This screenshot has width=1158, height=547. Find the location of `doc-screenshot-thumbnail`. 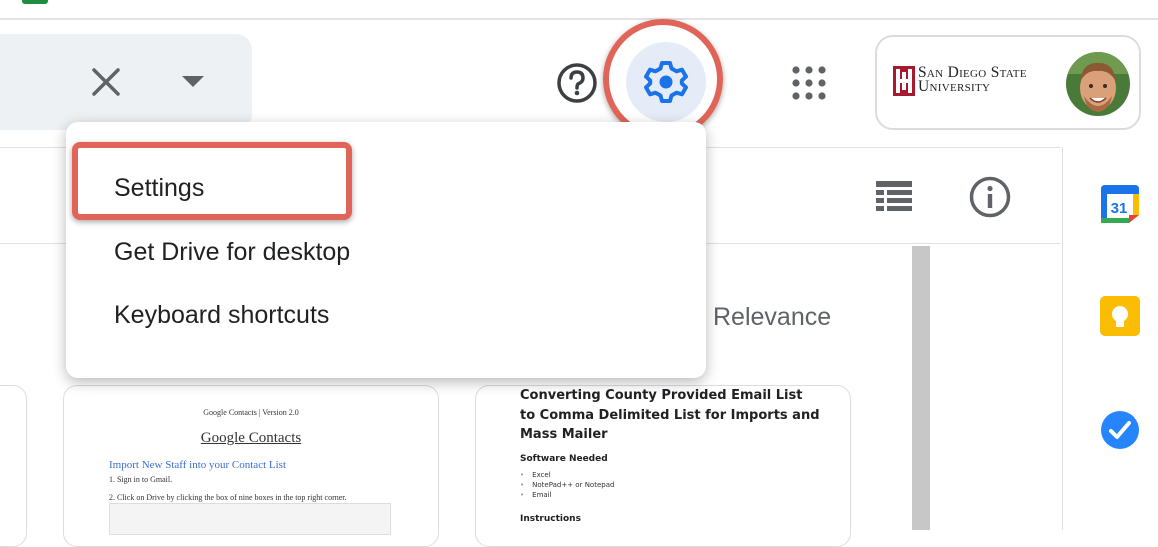

doc-screenshot-thumbnail is located at coordinates (250, 519).